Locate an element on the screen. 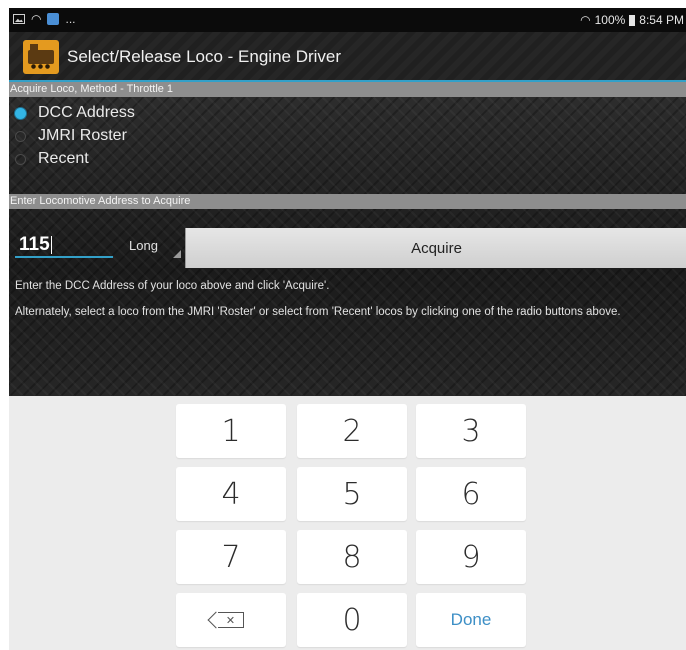 The height and width of the screenshot is (650, 686). backspace-icon: ✕ is located at coordinates (231, 620).